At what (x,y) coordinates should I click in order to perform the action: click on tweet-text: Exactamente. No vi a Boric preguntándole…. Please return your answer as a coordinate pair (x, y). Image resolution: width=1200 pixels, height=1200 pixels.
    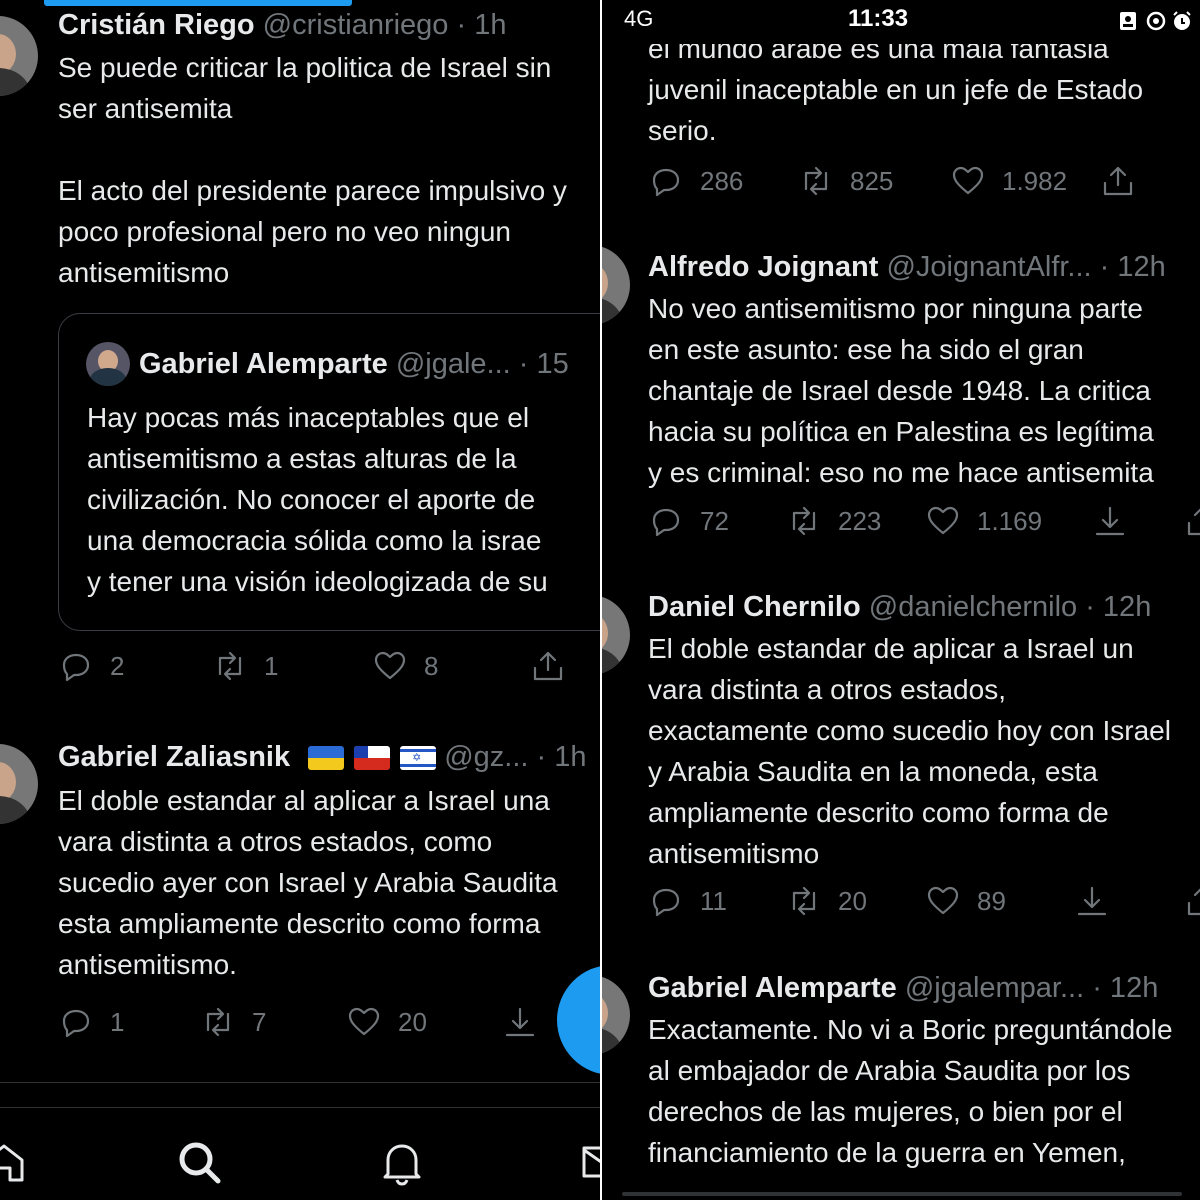
    Looking at the image, I should click on (910, 1091).